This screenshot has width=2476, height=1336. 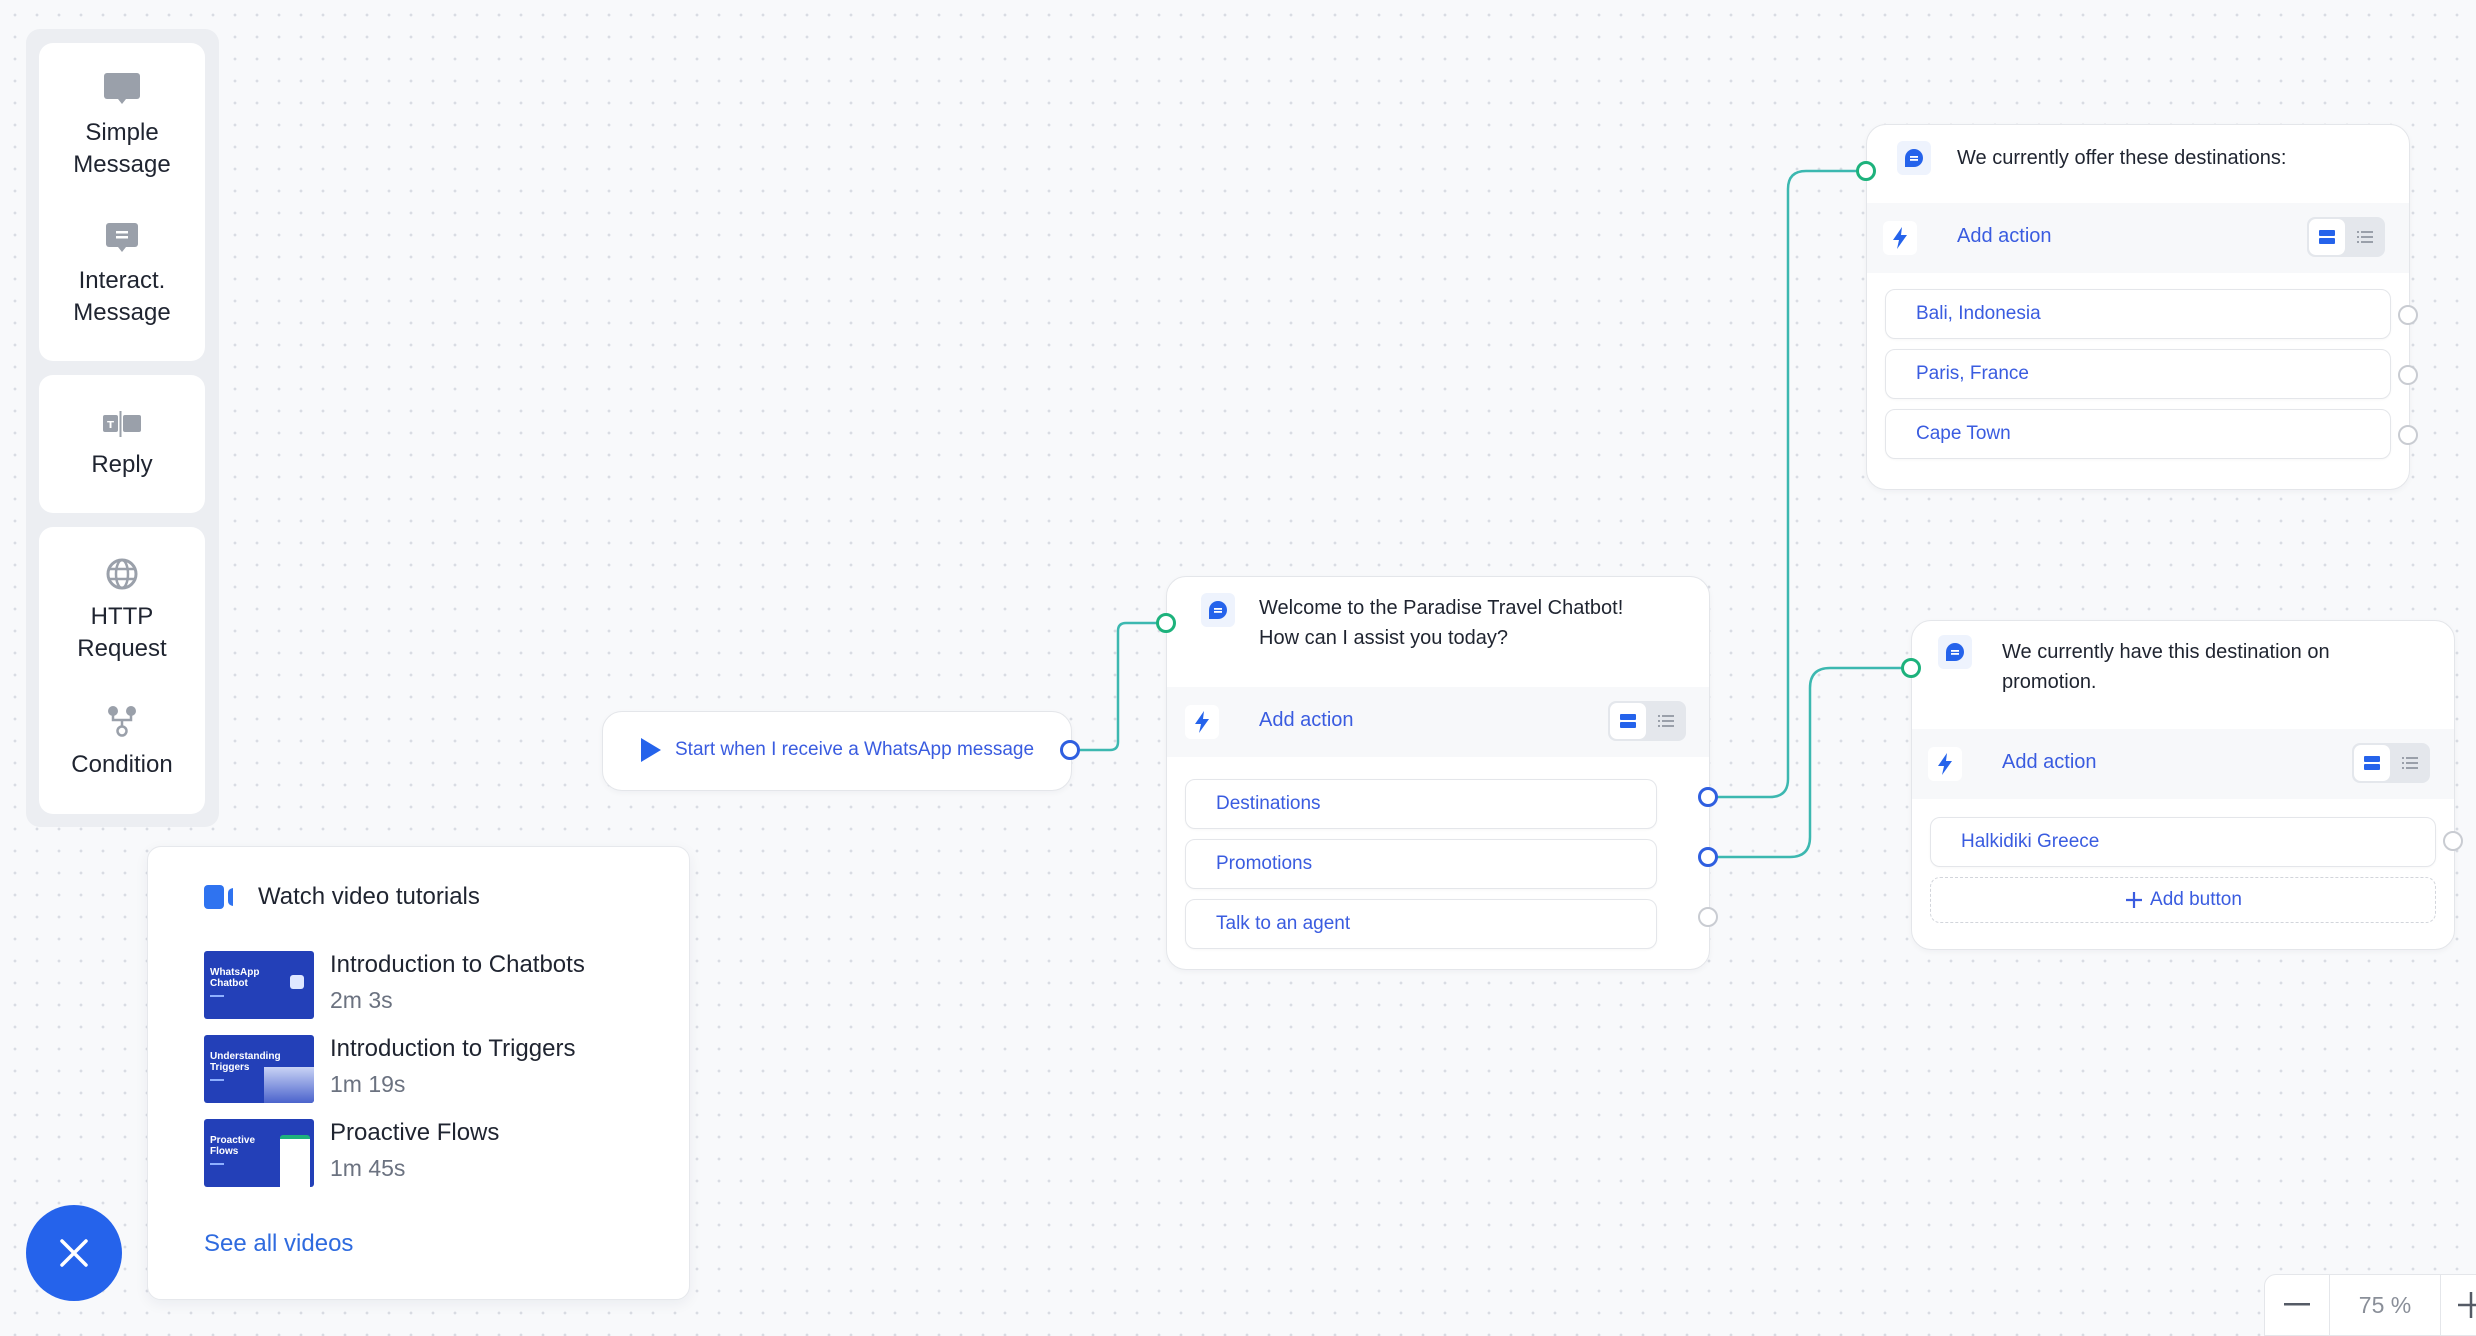 I want to click on play-icon, so click(x=651, y=750).